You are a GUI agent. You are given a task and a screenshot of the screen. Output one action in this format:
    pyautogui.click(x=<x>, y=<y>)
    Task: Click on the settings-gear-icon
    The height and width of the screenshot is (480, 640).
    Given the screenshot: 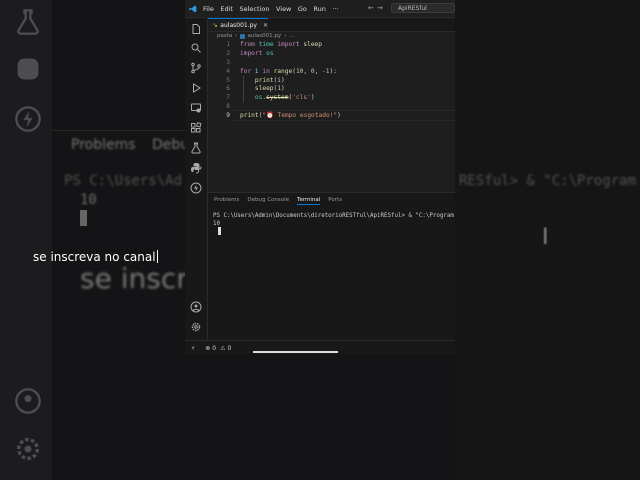 What is the action you would take?
    pyautogui.click(x=196, y=327)
    